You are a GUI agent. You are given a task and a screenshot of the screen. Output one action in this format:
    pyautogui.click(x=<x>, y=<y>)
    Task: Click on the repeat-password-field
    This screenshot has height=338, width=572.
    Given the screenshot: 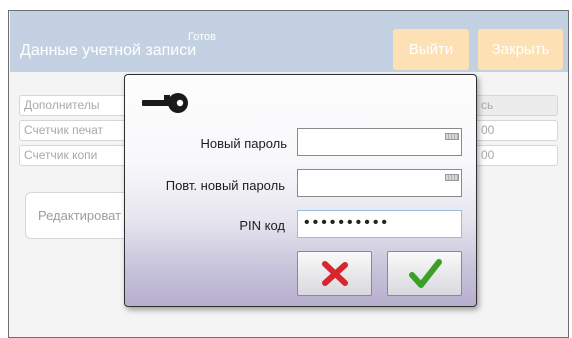 What is the action you would take?
    pyautogui.click(x=379, y=183)
    